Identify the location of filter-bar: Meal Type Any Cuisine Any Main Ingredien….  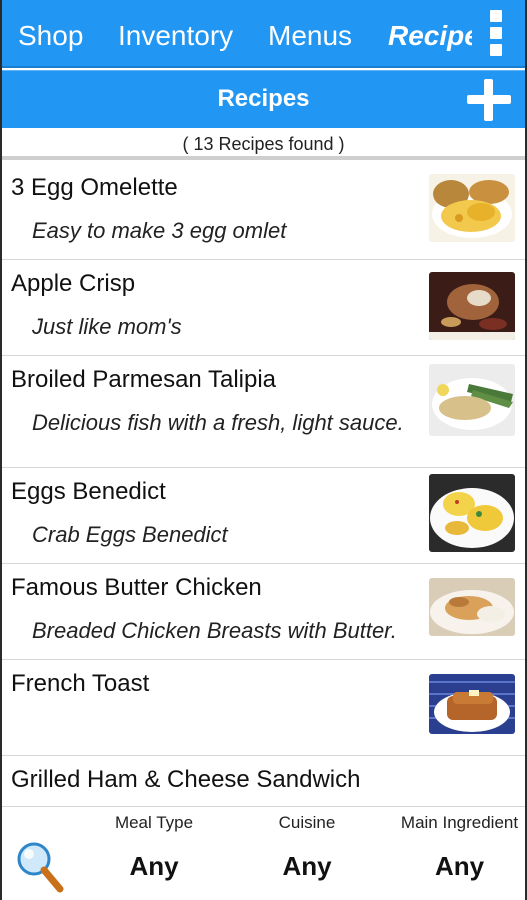
(263, 853).